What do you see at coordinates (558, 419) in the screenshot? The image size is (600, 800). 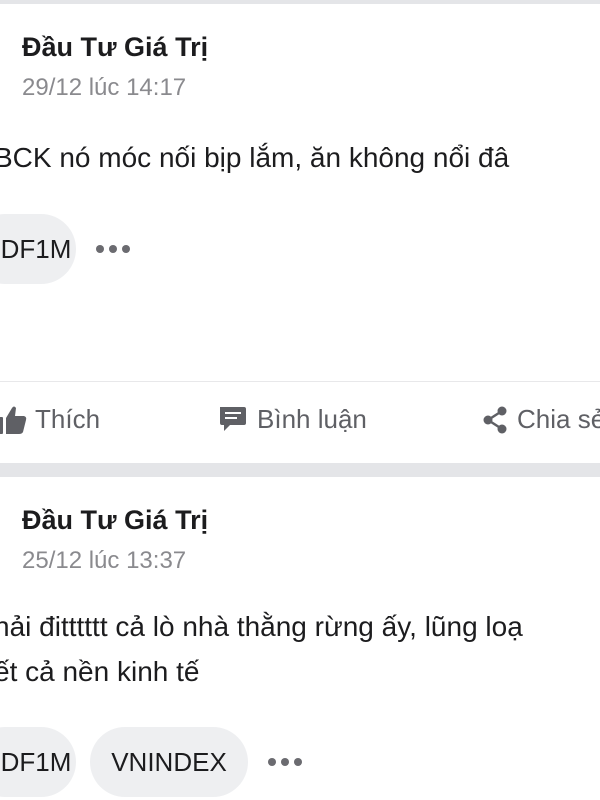 I see `share-label: Chia sẻ` at bounding box center [558, 419].